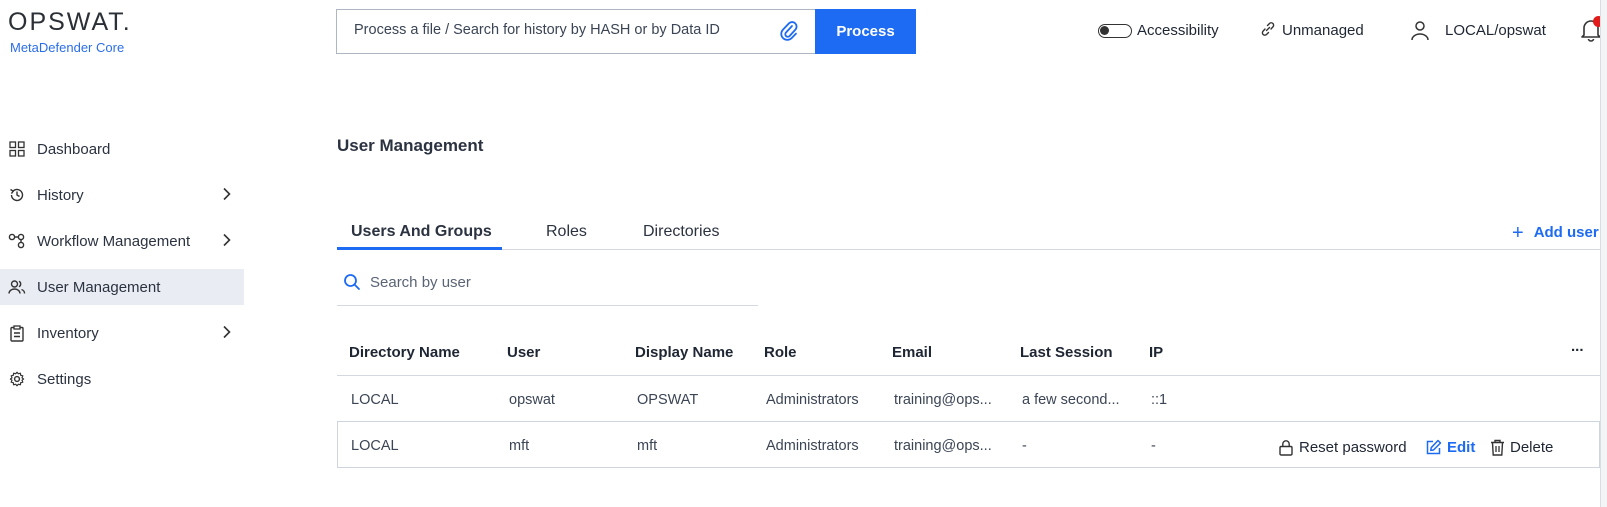 This screenshot has width=1607, height=507. Describe the element at coordinates (17, 333) in the screenshot. I see `clipboard-icon` at that location.